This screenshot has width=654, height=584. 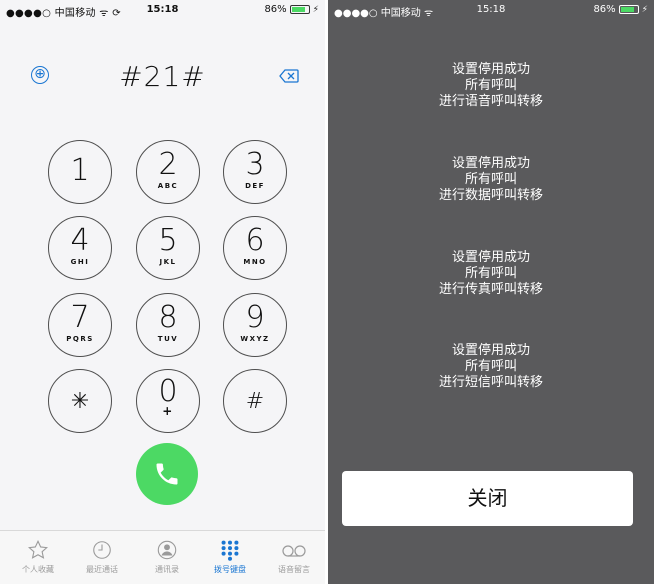 I want to click on tab-contacts: 通讯录, so click(x=167, y=557).